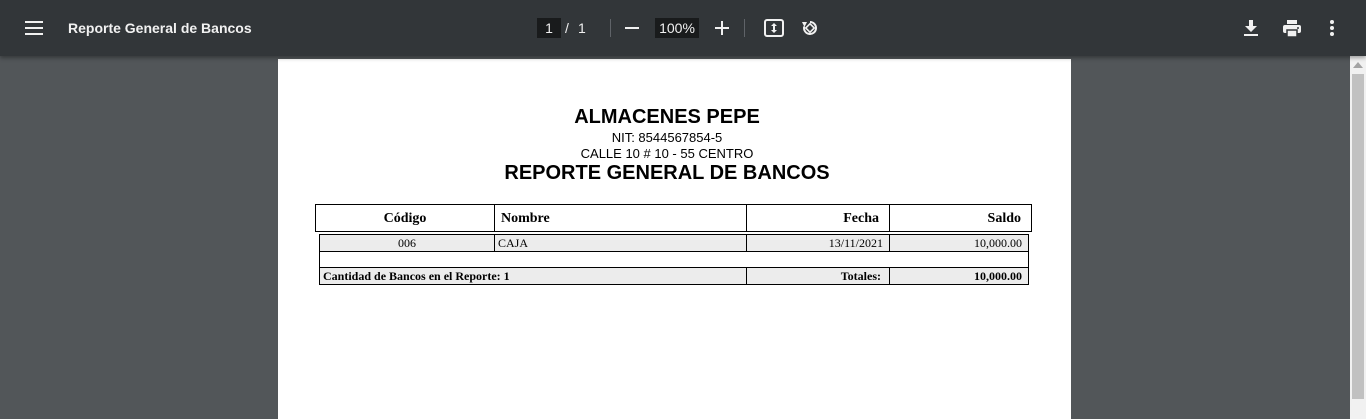 This screenshot has height=419, width=1366. I want to click on document-title: Reporte General de Bancos, so click(160, 28).